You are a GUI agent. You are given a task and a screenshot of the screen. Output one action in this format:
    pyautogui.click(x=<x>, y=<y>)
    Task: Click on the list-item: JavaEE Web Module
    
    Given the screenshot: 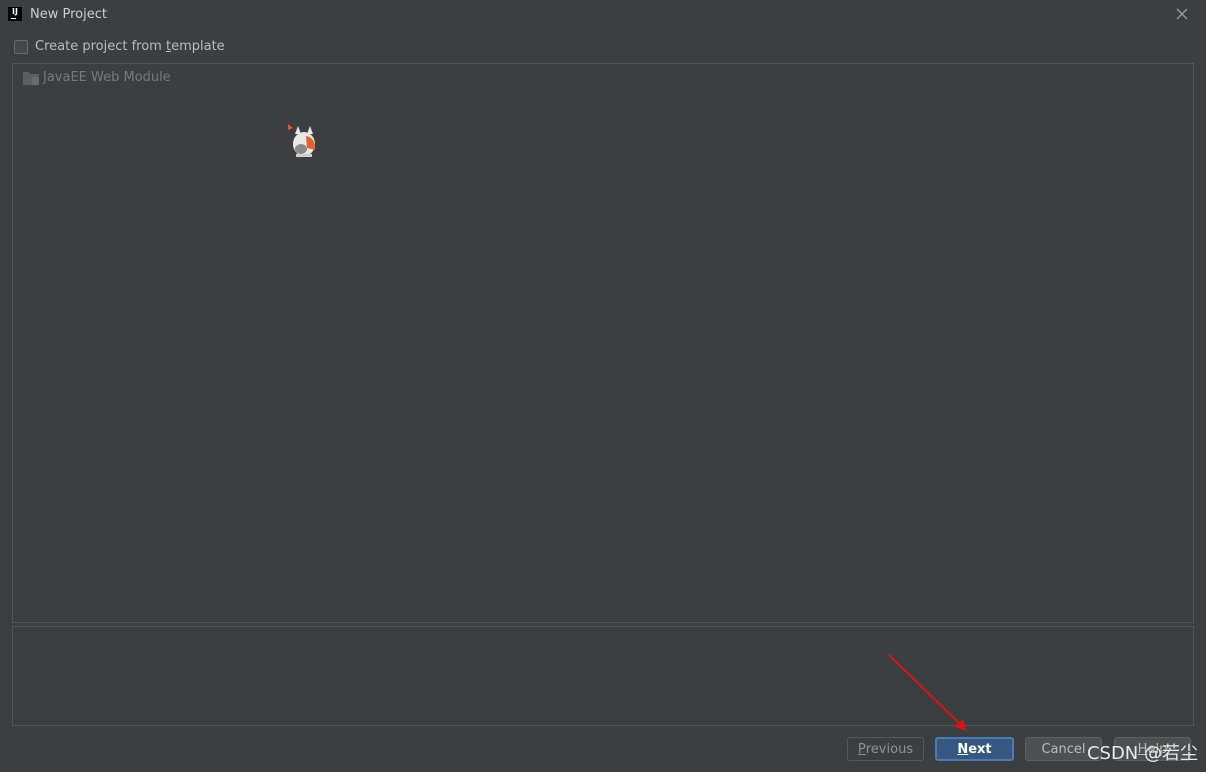 What is the action you would take?
    pyautogui.click(x=97, y=77)
    